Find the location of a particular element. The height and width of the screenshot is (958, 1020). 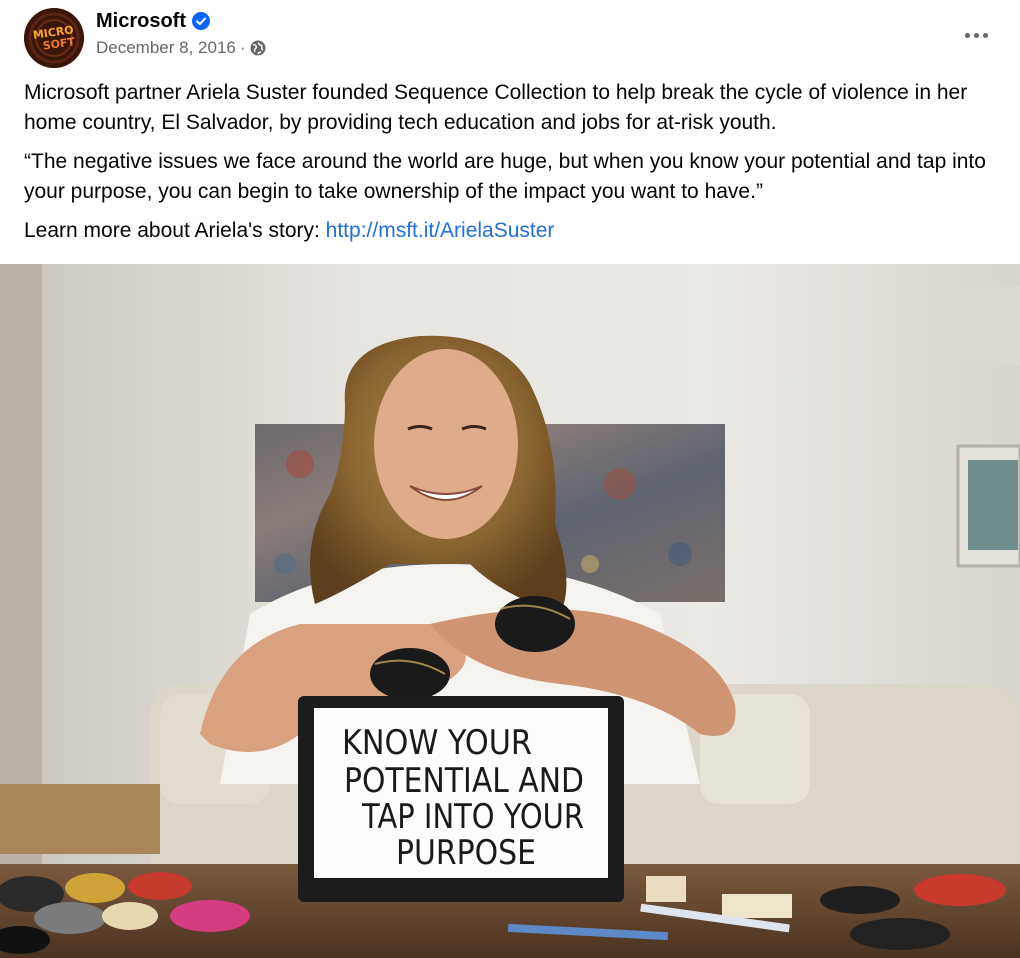

name-row: Microsoft is located at coordinates (181, 21).